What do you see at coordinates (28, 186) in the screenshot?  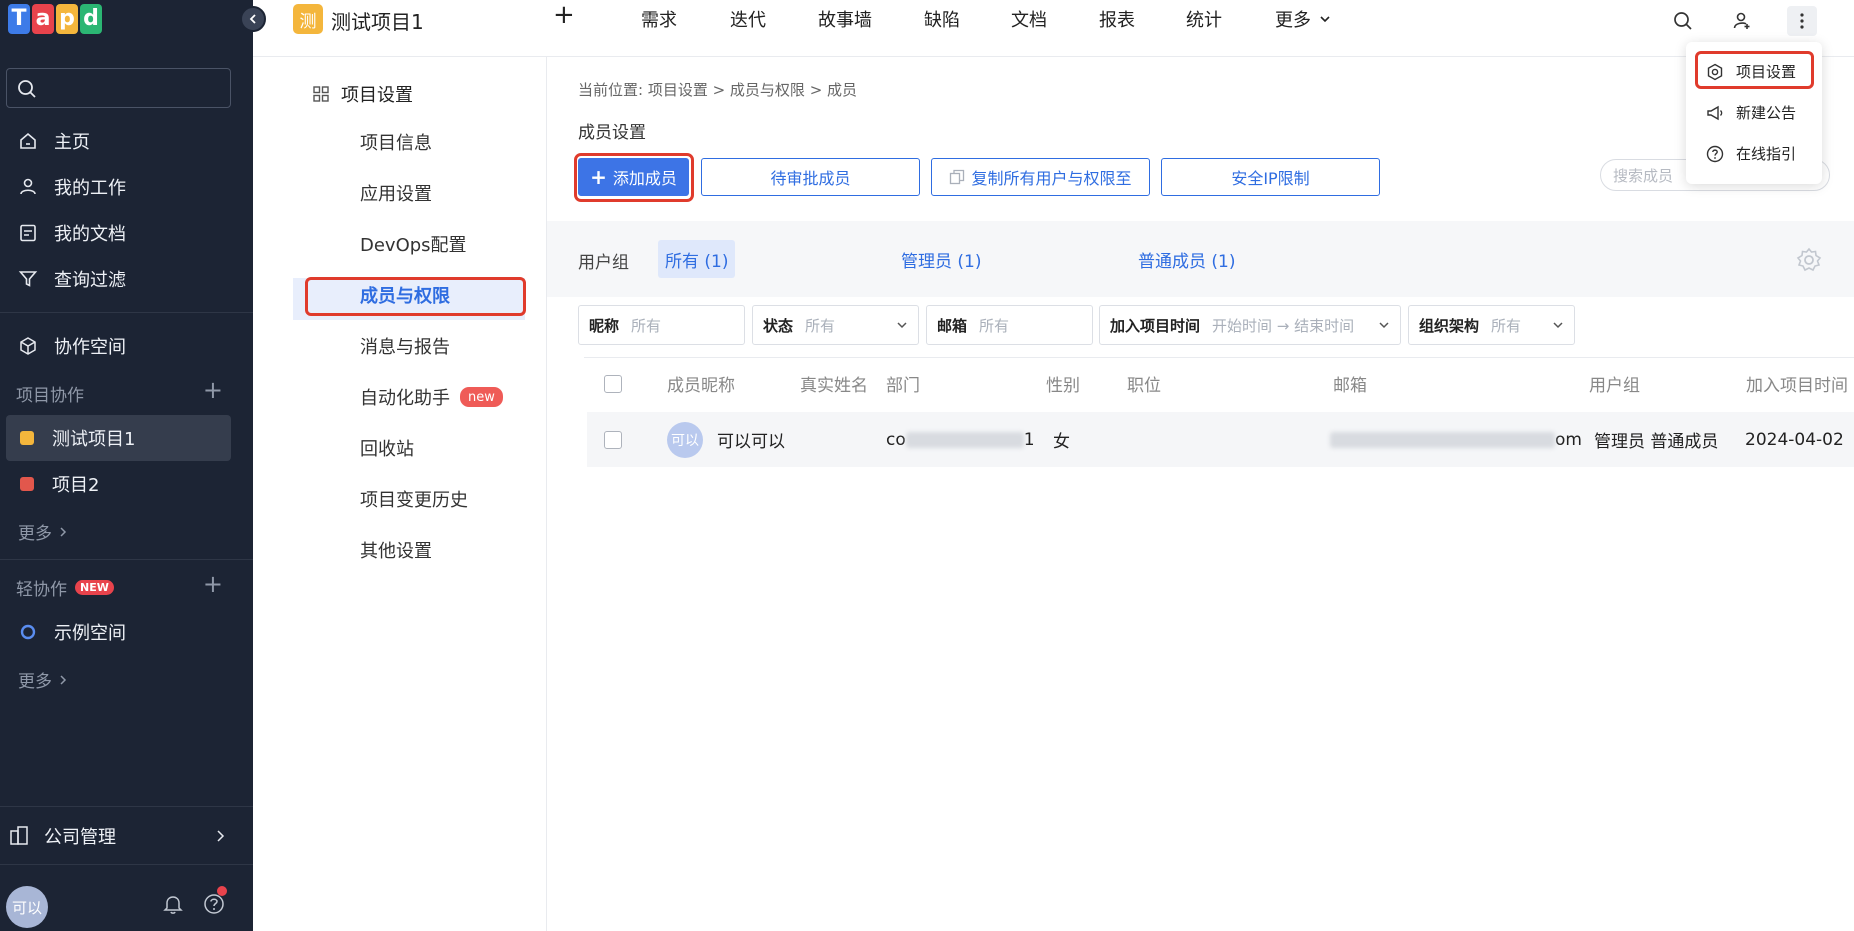 I see `user-icon` at bounding box center [28, 186].